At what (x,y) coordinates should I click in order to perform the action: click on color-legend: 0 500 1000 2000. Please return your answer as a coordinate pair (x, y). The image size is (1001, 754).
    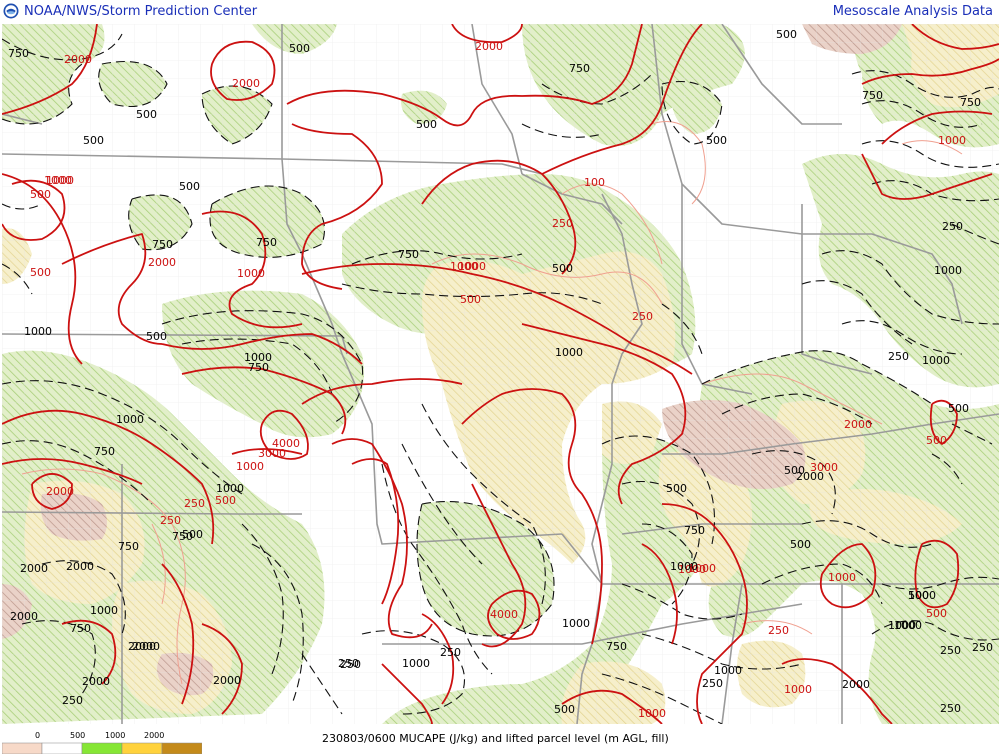
    Looking at the image, I should click on (102, 742).